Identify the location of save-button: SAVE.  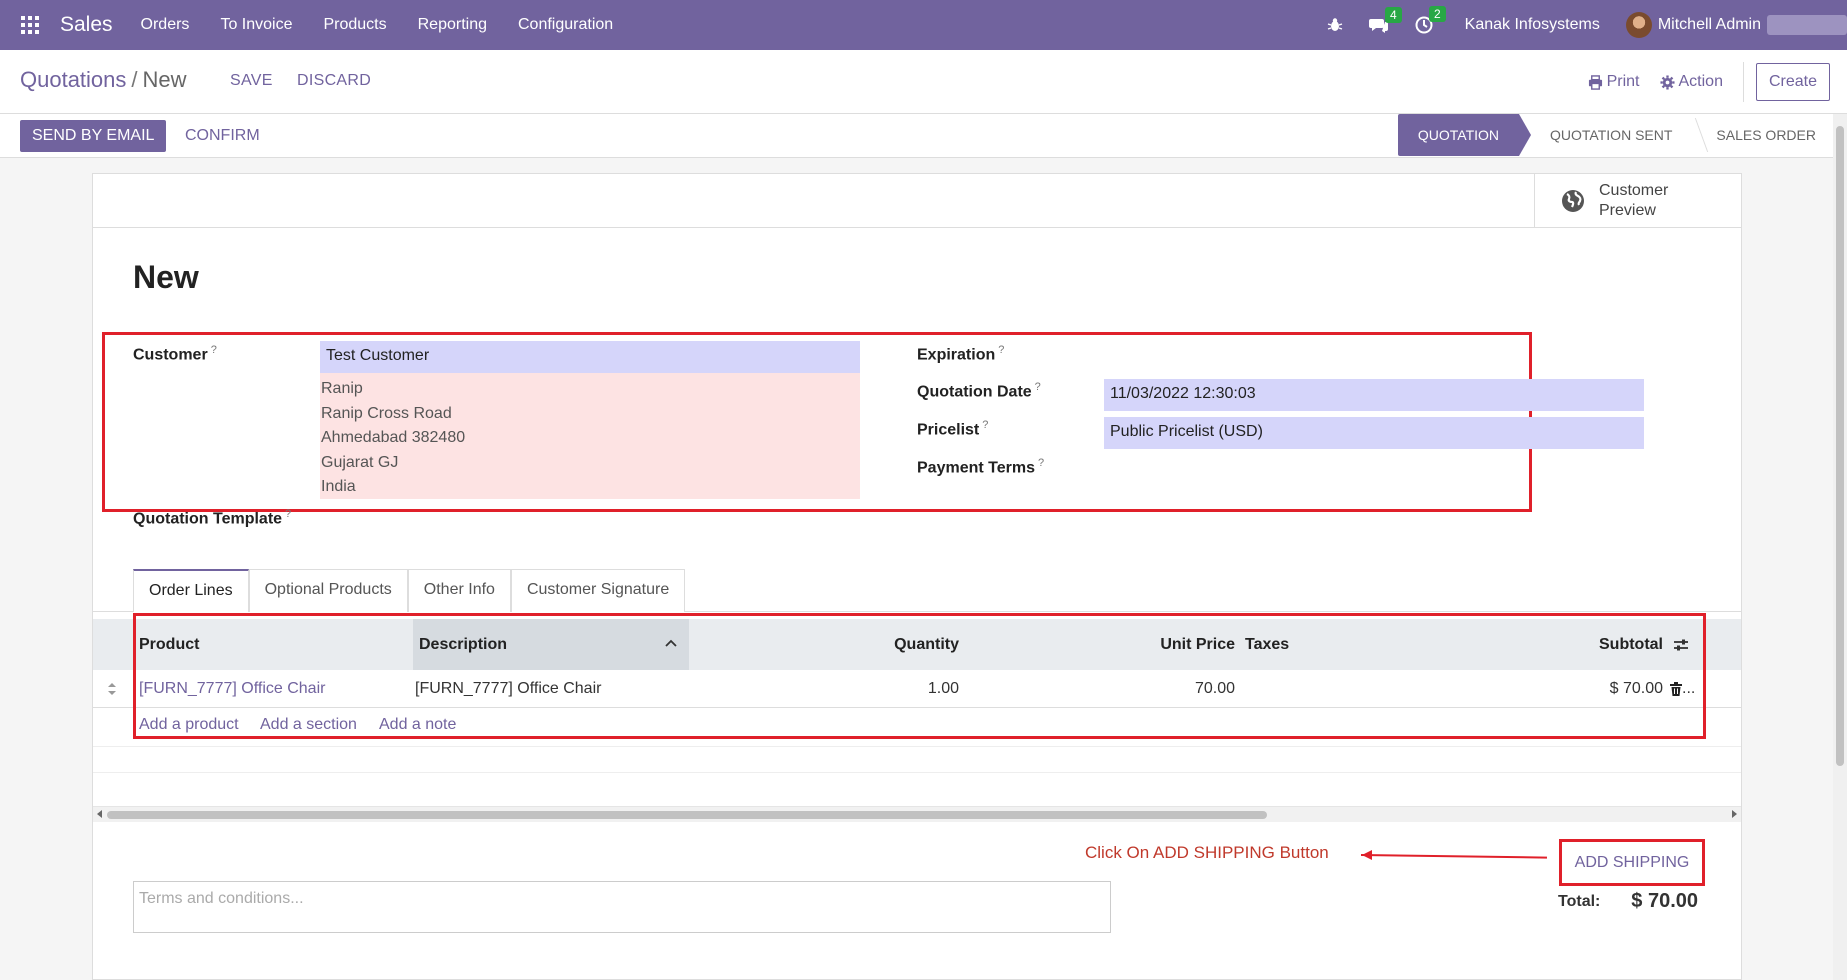
(251, 81).